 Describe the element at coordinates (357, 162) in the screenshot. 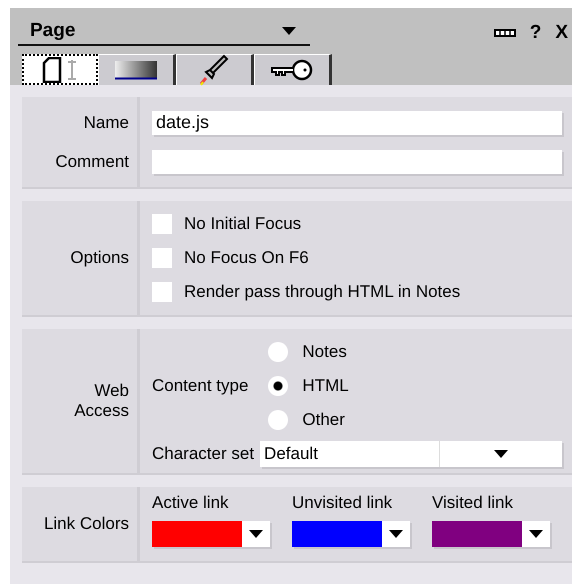

I see `text-field` at that location.